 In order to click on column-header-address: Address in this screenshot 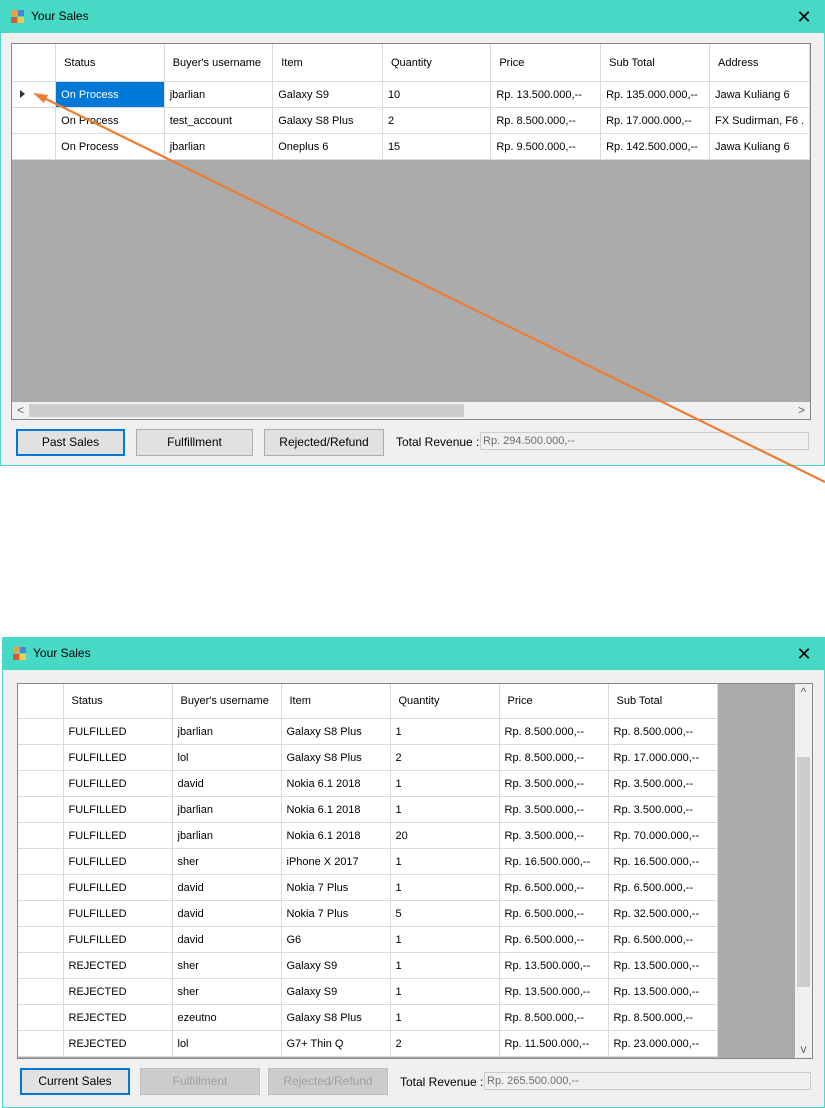, I will do `click(759, 63)`.